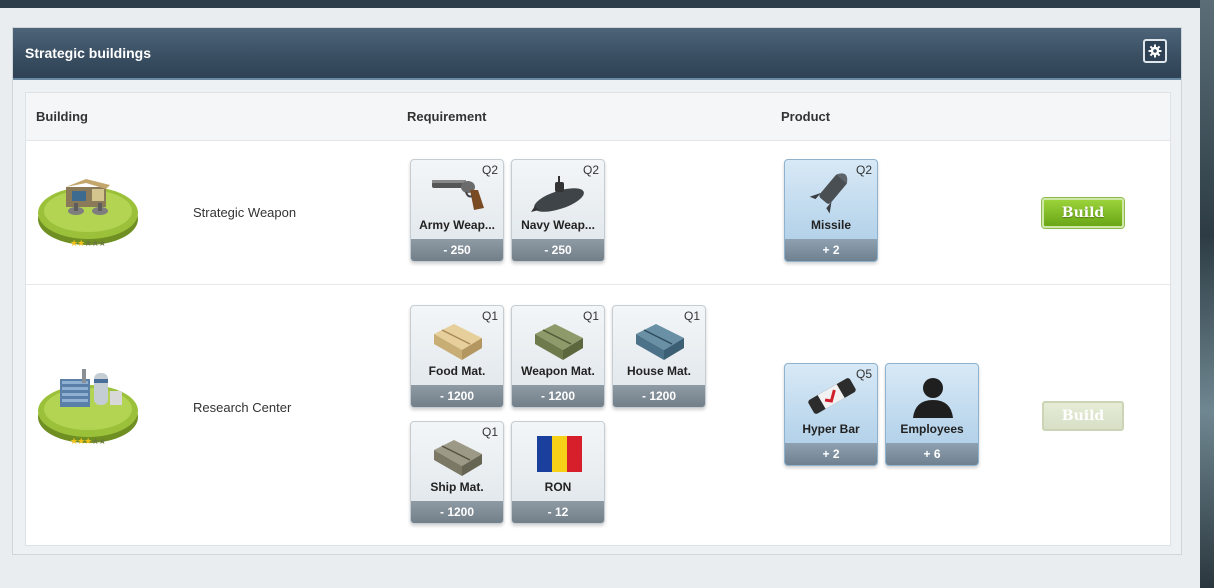 Image resolution: width=1214 pixels, height=588 pixels. What do you see at coordinates (62, 116) in the screenshot?
I see `column-header-building: Building` at bounding box center [62, 116].